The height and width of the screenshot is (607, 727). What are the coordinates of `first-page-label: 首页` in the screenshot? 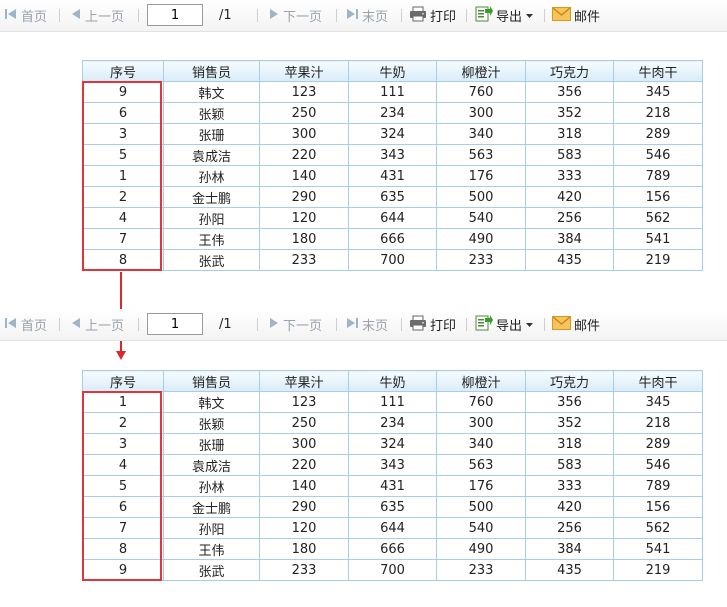 It's located at (34, 326).